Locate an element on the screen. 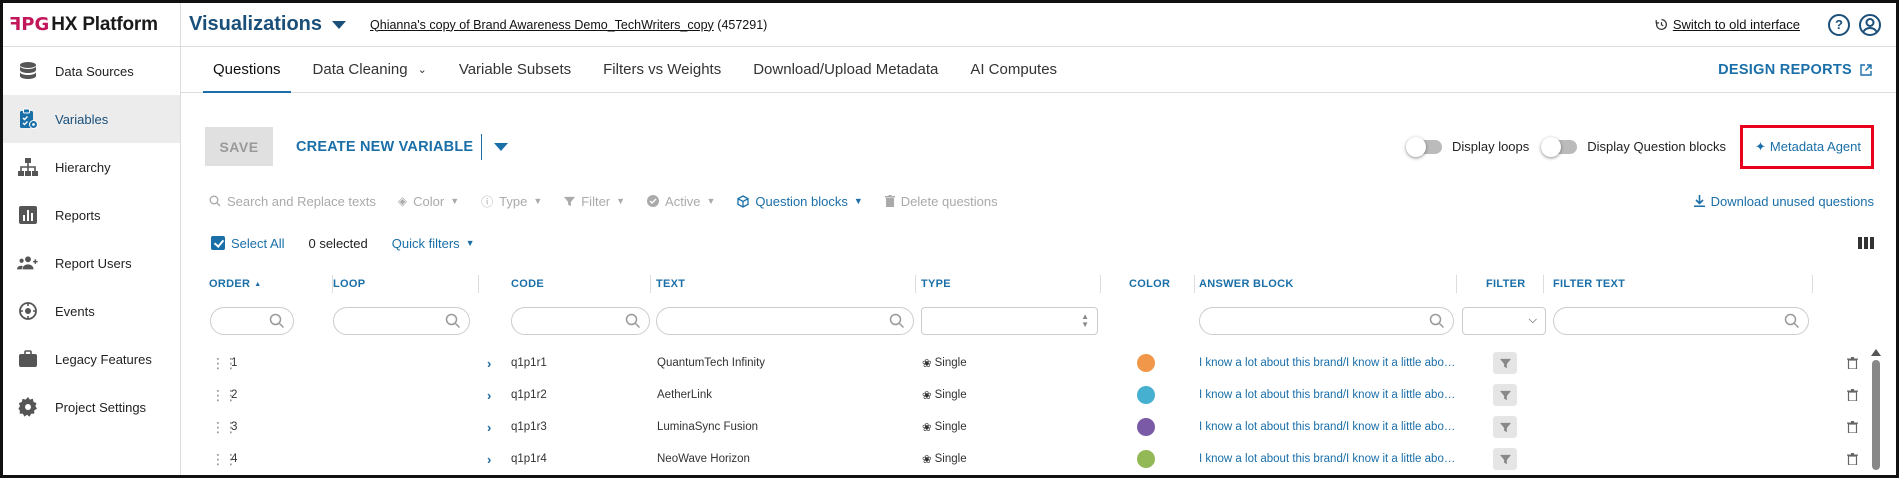 The image size is (1899, 478). type-filter: ⓘ Type ▼ is located at coordinates (511, 201).